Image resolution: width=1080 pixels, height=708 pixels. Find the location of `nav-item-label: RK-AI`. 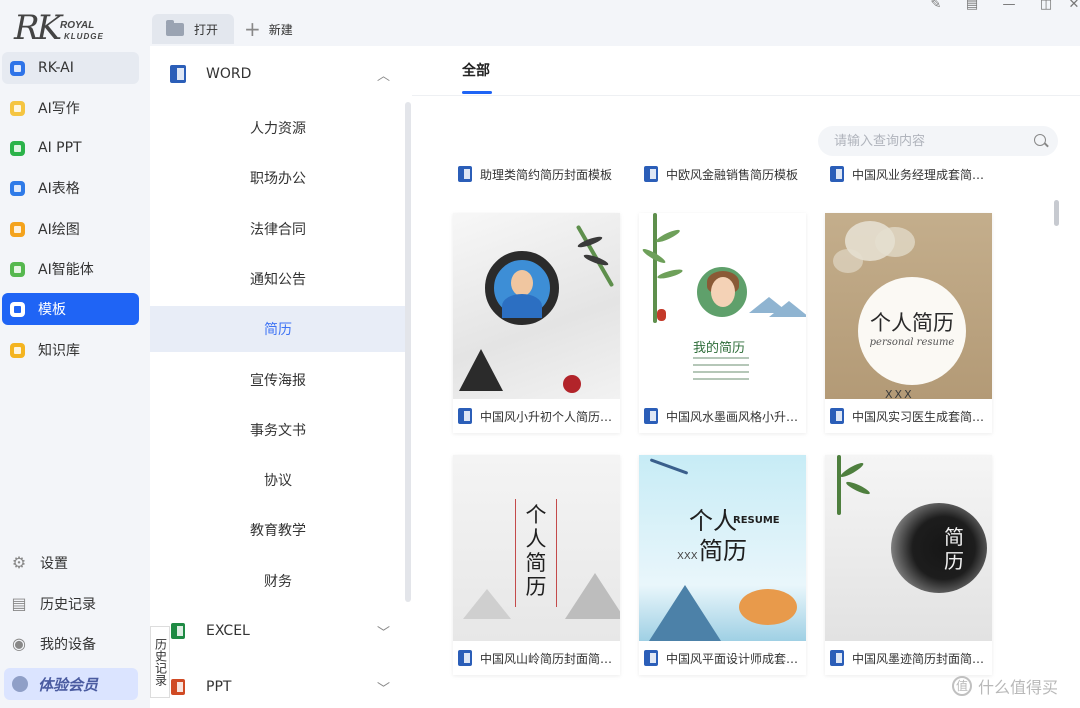

nav-item-label: RK-AI is located at coordinates (56, 68).